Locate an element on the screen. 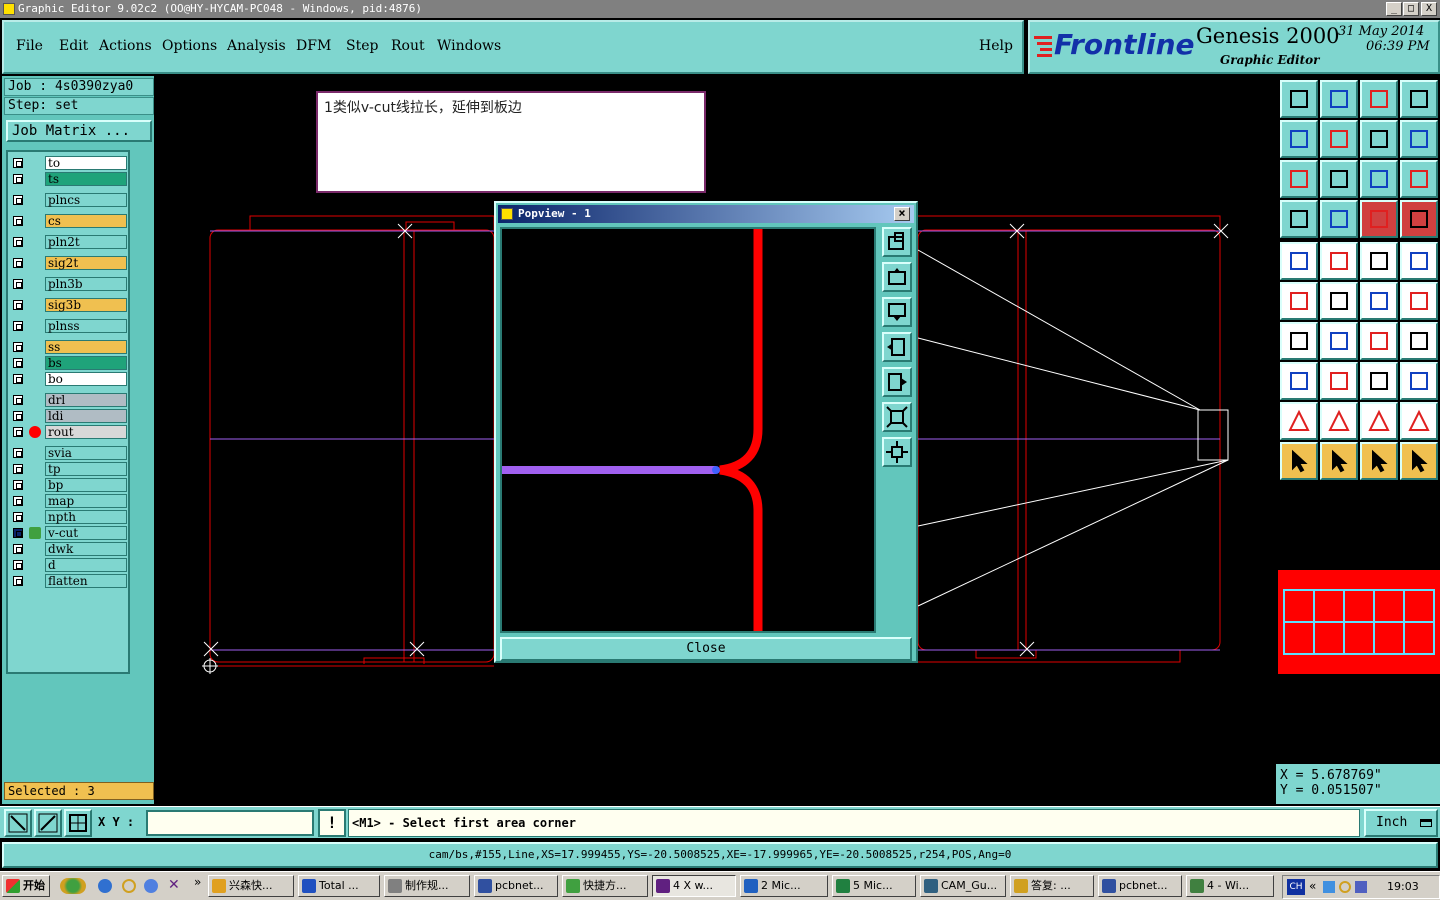  layer-row-npth: npth is located at coordinates (70, 517).